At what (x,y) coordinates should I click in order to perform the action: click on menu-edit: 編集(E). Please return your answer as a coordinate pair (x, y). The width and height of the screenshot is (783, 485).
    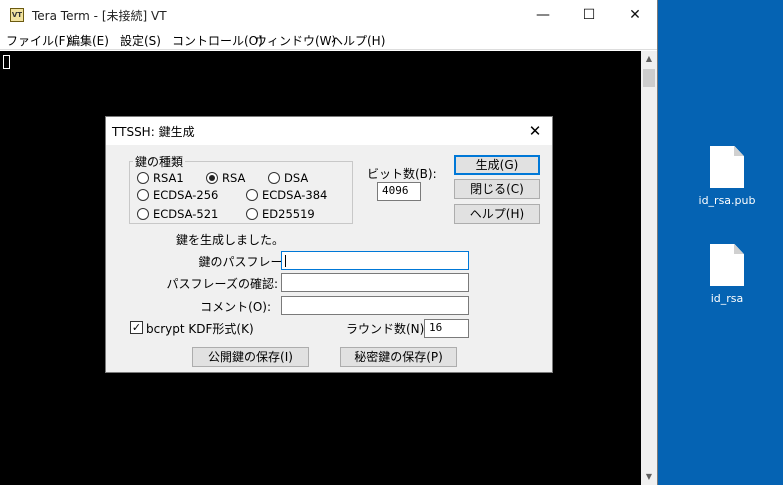
    Looking at the image, I should click on (88, 40).